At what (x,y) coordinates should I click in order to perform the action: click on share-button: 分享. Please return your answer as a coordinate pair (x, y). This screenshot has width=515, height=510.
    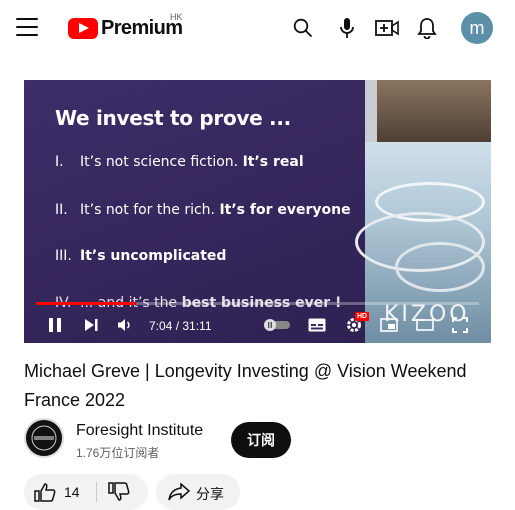
    Looking at the image, I should click on (198, 492).